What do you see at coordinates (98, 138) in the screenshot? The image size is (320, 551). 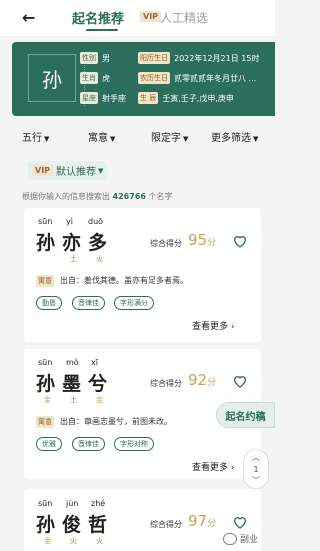 I see `filter-yuyi-label: 寓意` at bounding box center [98, 138].